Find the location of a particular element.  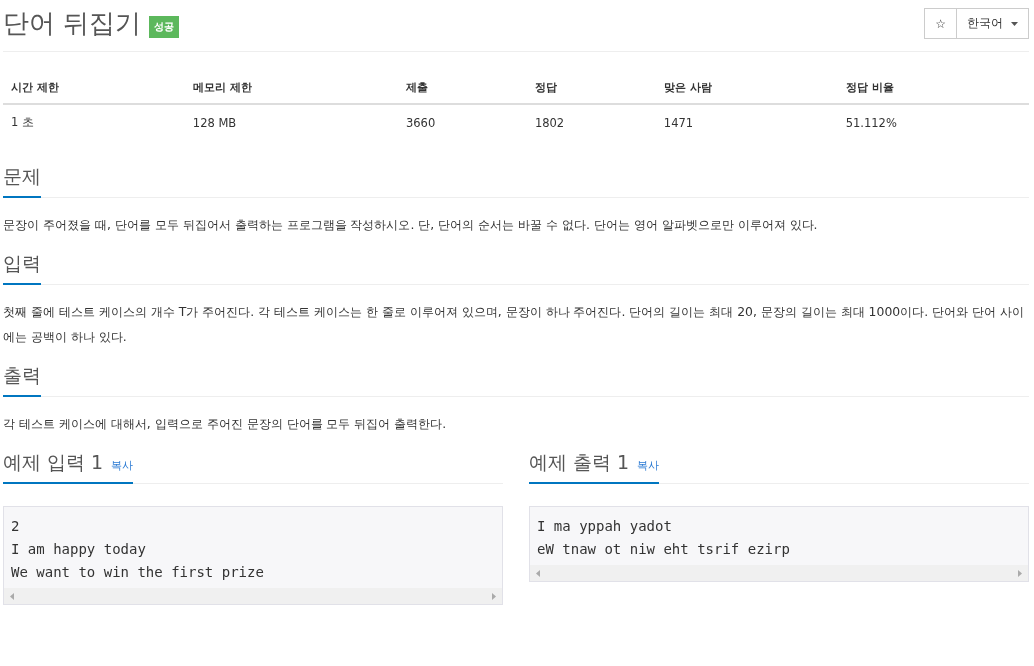

column-header: 메모리 제한 is located at coordinates (291, 88).